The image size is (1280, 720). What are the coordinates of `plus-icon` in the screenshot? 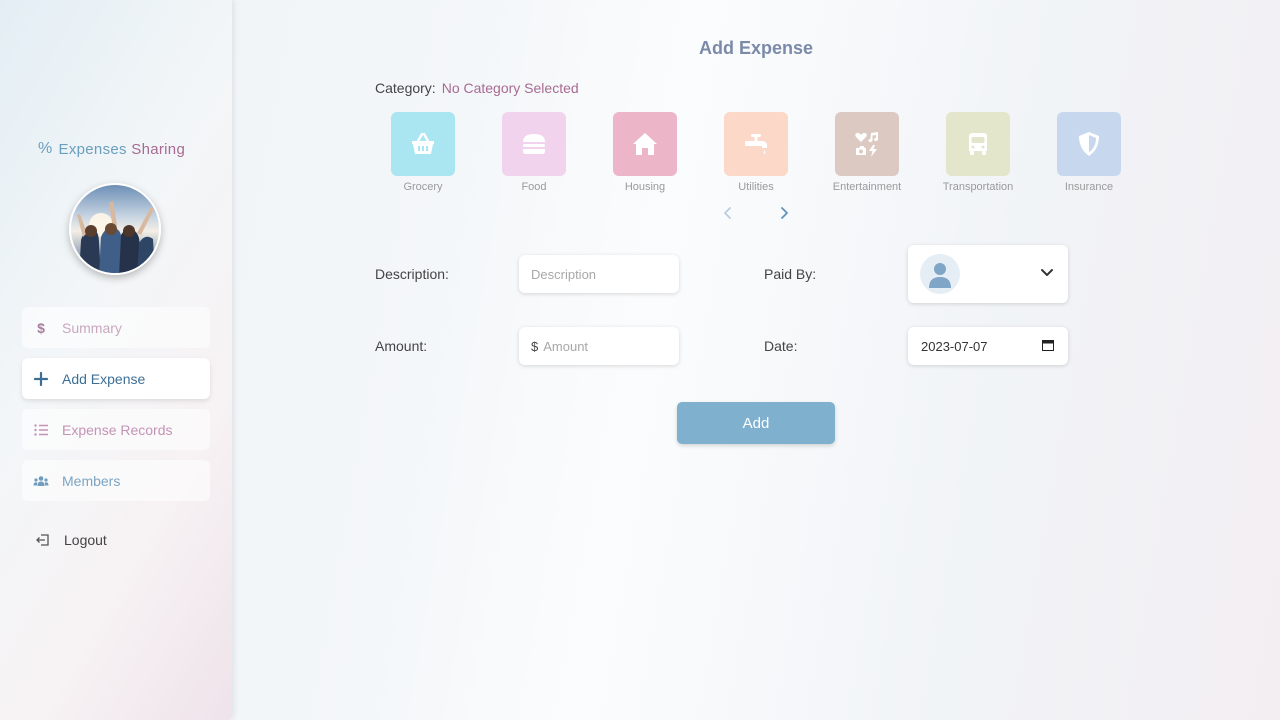 It's located at (41, 379).